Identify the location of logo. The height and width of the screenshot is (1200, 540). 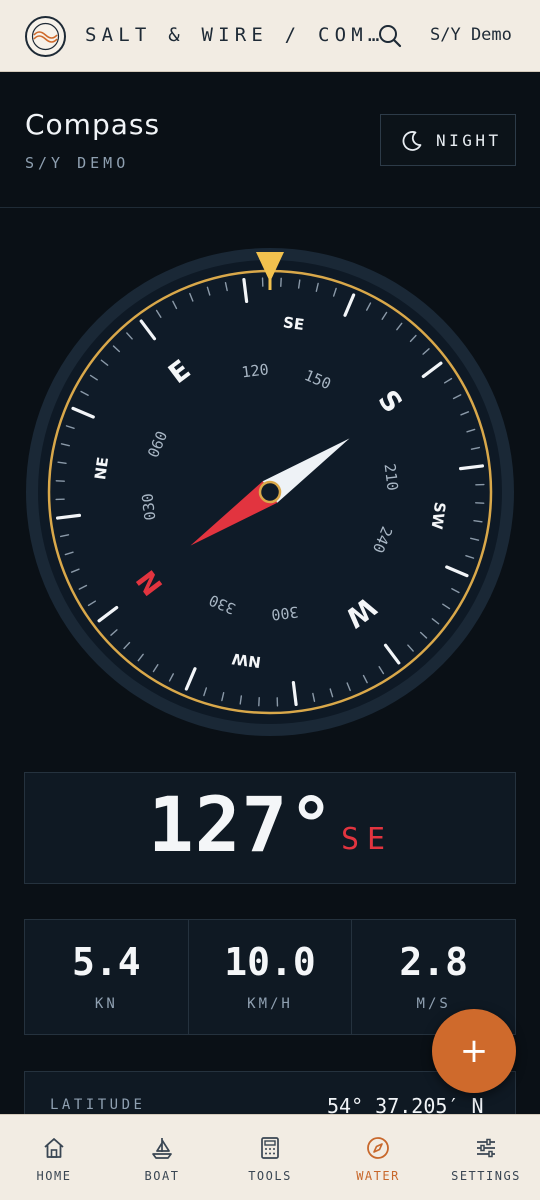
(45, 36).